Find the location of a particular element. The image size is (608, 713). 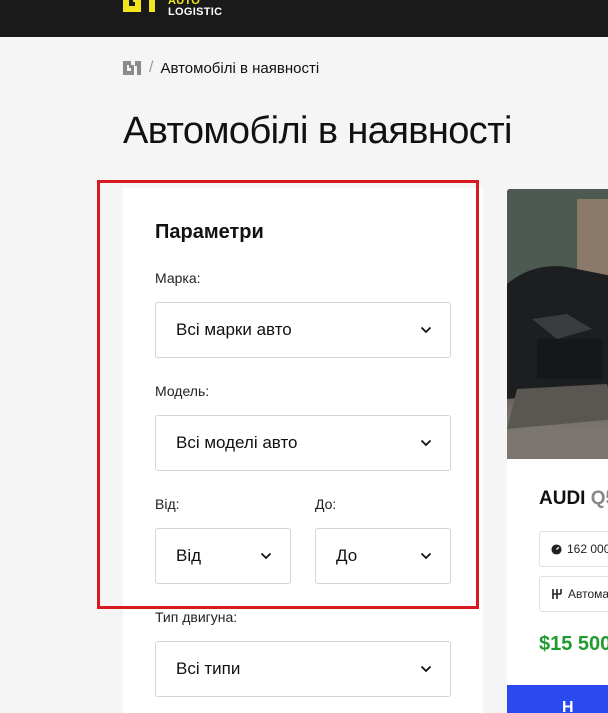

year-from-value: Від is located at coordinates (189, 555).